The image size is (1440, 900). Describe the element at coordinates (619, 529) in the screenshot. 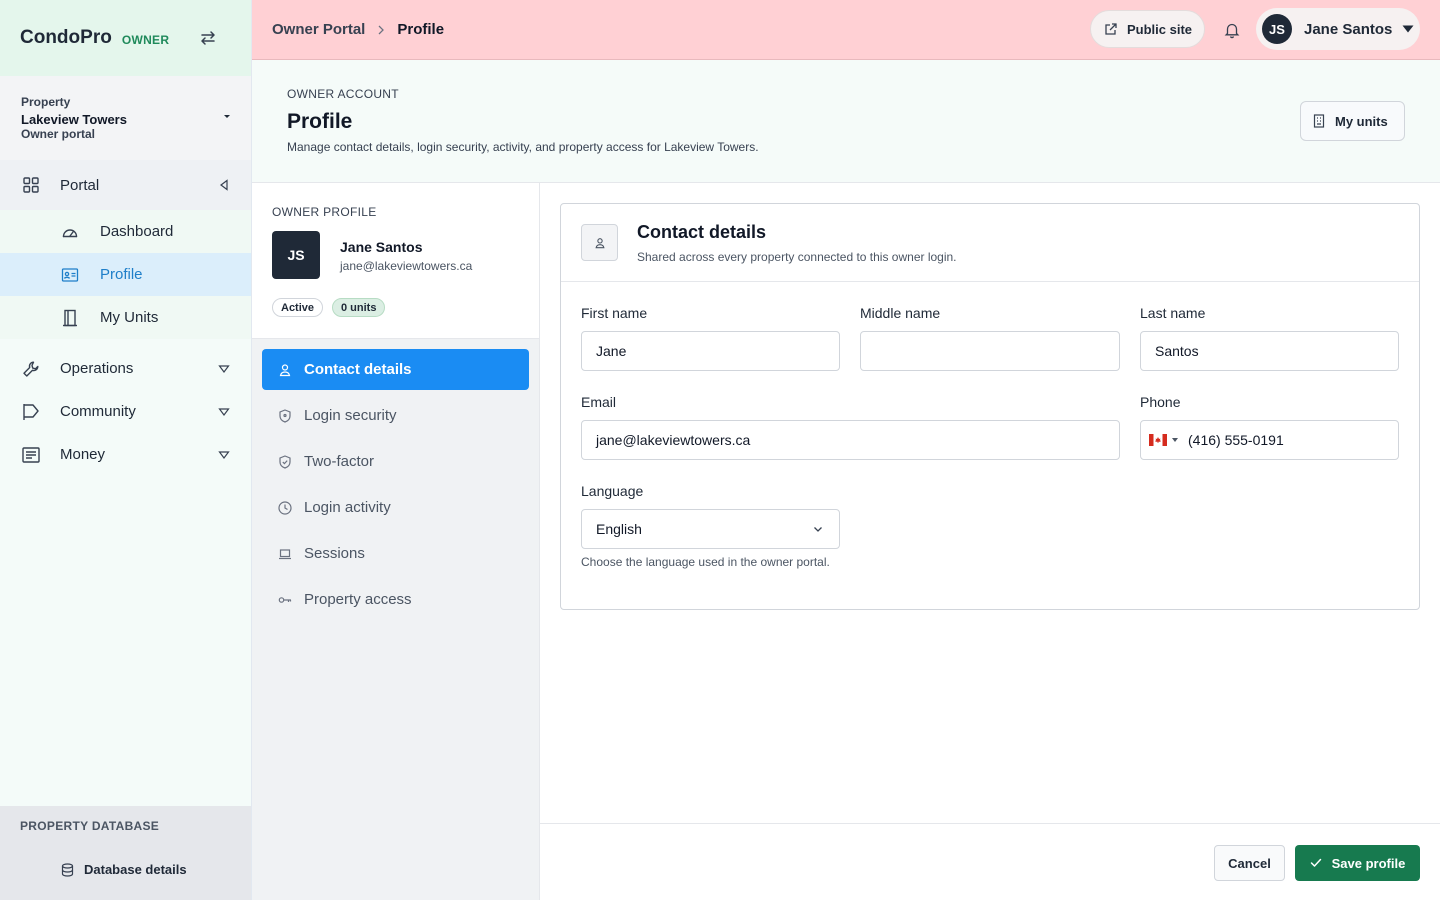

I see `language-value: English` at that location.